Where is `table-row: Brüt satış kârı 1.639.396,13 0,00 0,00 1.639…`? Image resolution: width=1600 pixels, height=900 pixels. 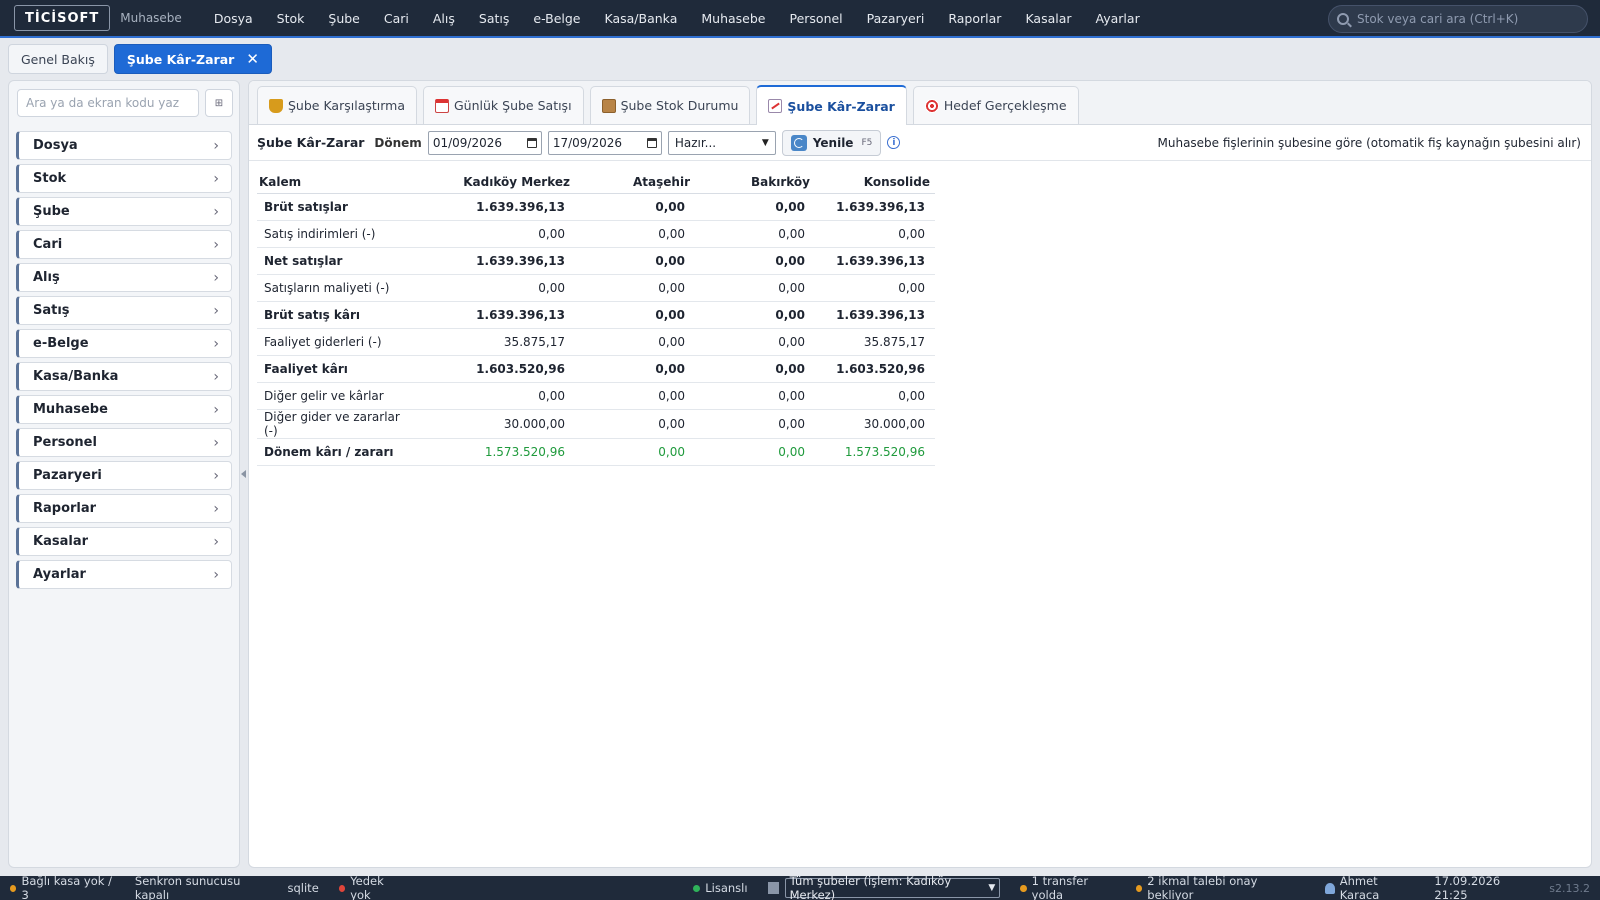 table-row: Brüt satış kârı 1.639.396,13 0,00 0,00 1.639… is located at coordinates (596, 315).